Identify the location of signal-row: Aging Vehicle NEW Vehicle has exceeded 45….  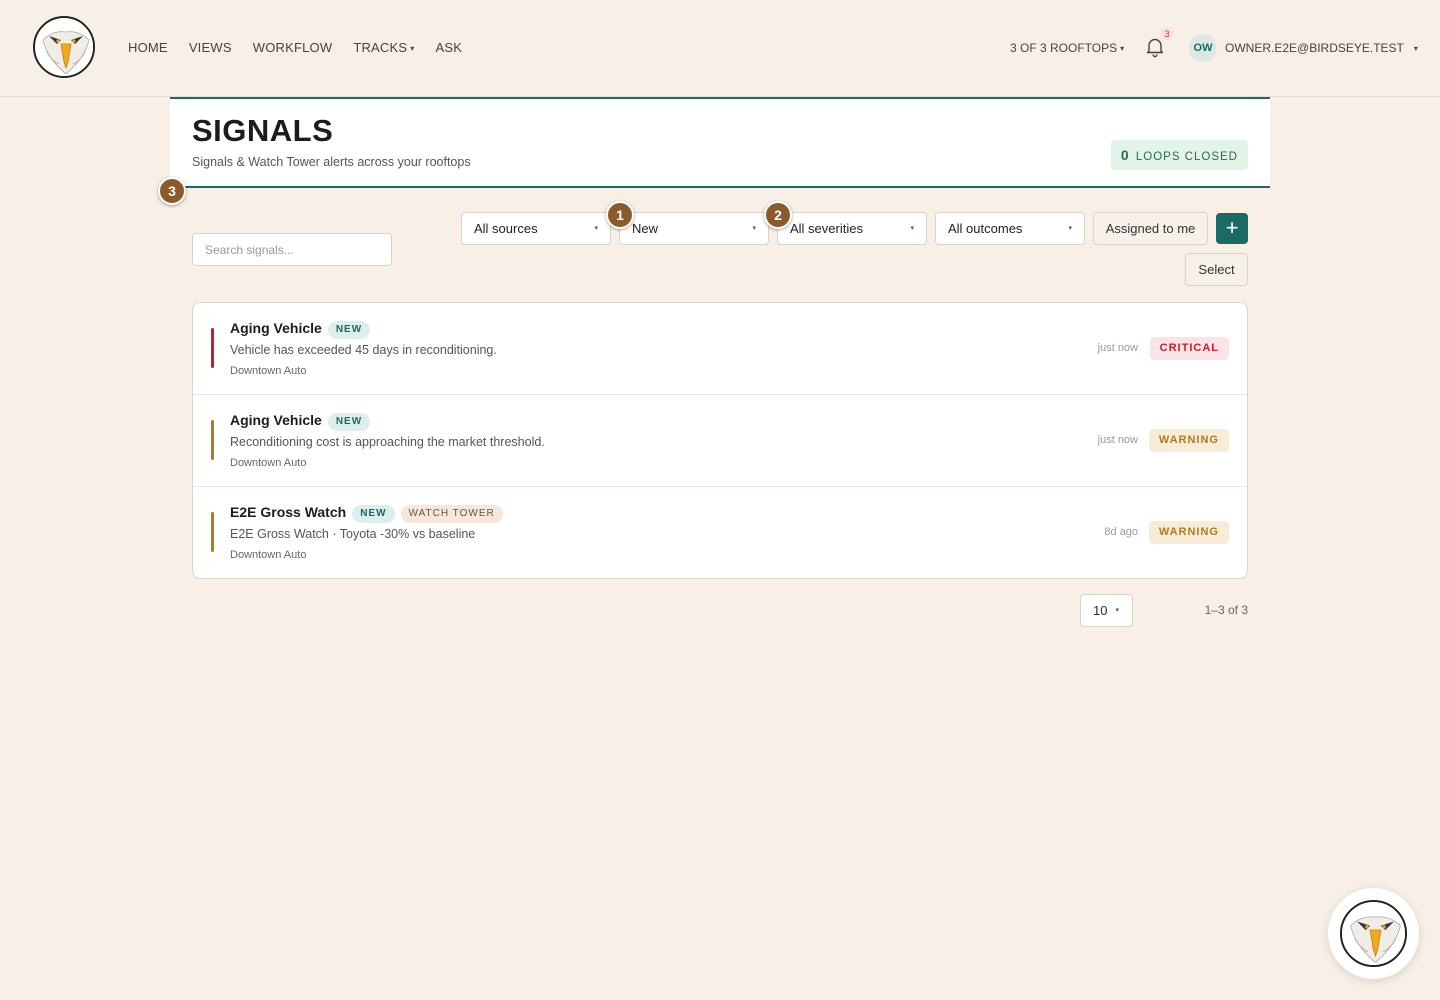
(720, 349).